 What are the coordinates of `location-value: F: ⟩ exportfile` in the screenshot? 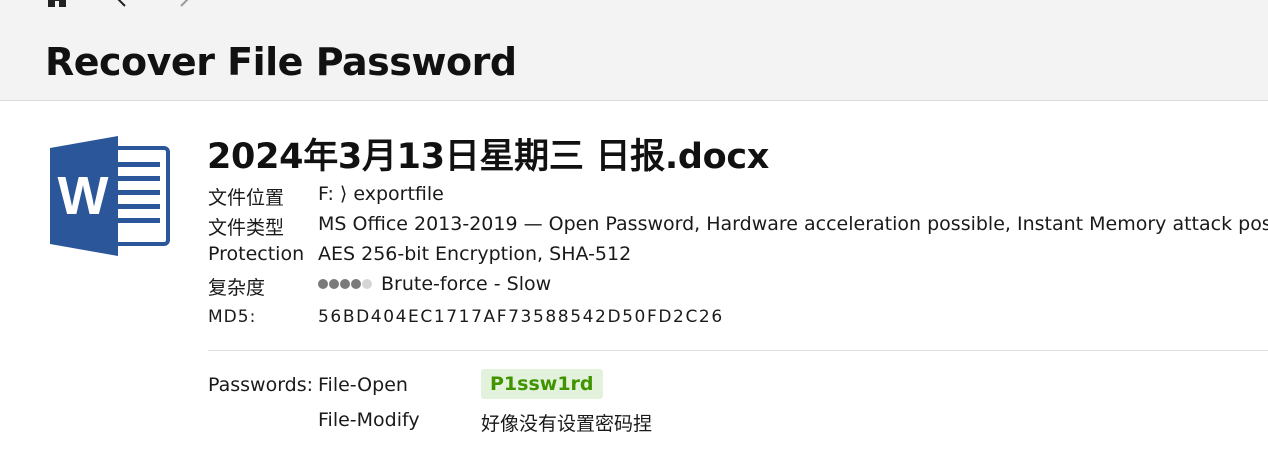 It's located at (381, 194).